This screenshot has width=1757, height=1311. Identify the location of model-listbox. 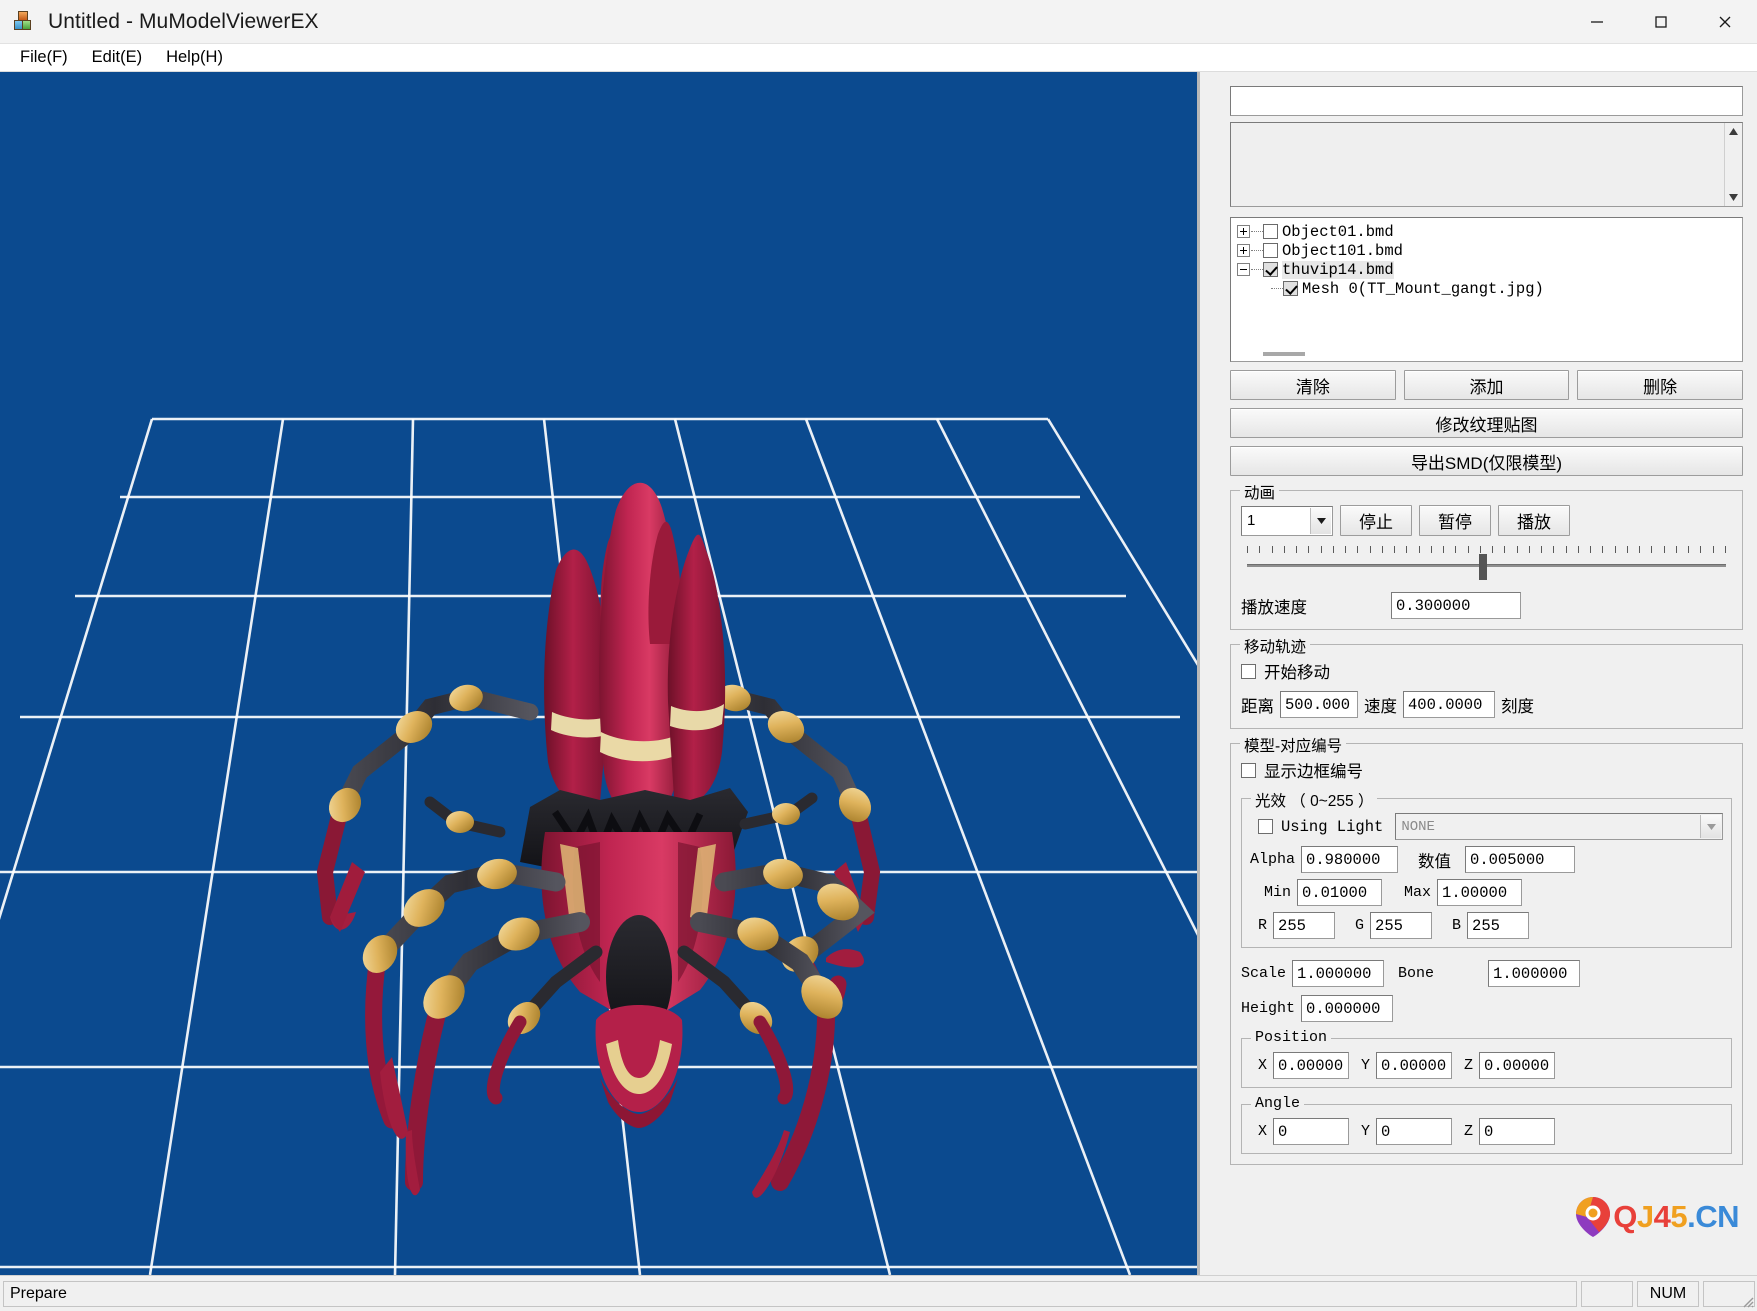
(1486, 164).